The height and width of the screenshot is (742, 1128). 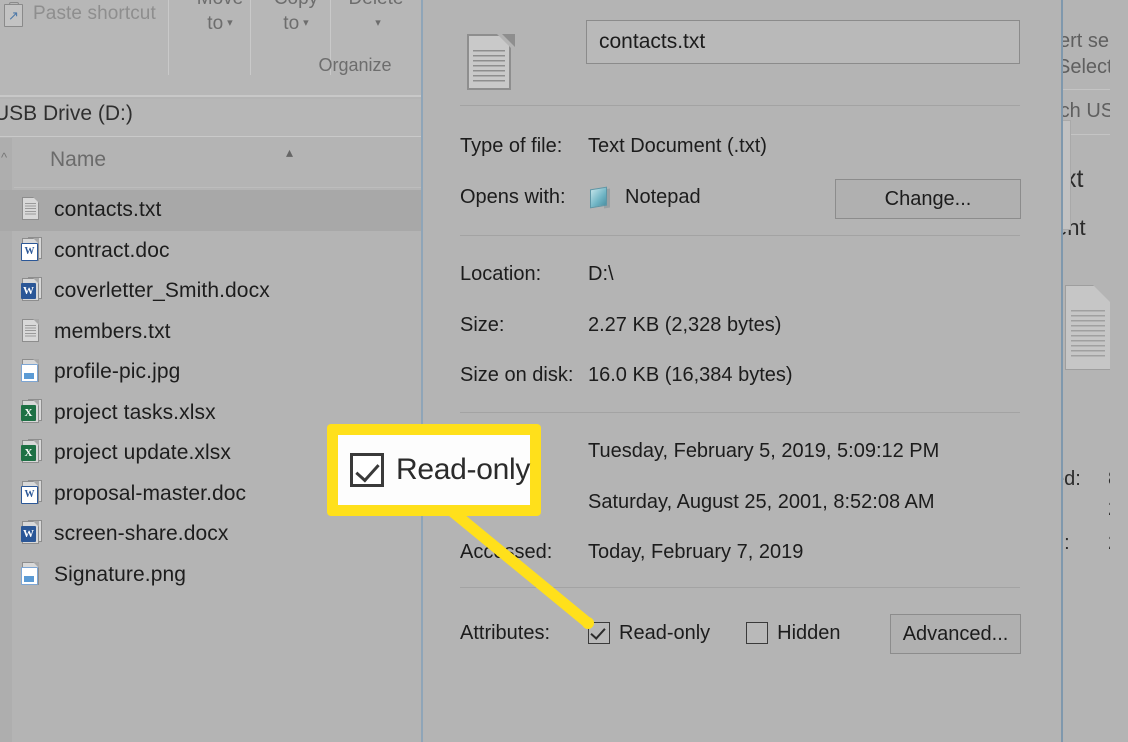 What do you see at coordinates (803, 42) in the screenshot?
I see `file-name-field: contacts.txt` at bounding box center [803, 42].